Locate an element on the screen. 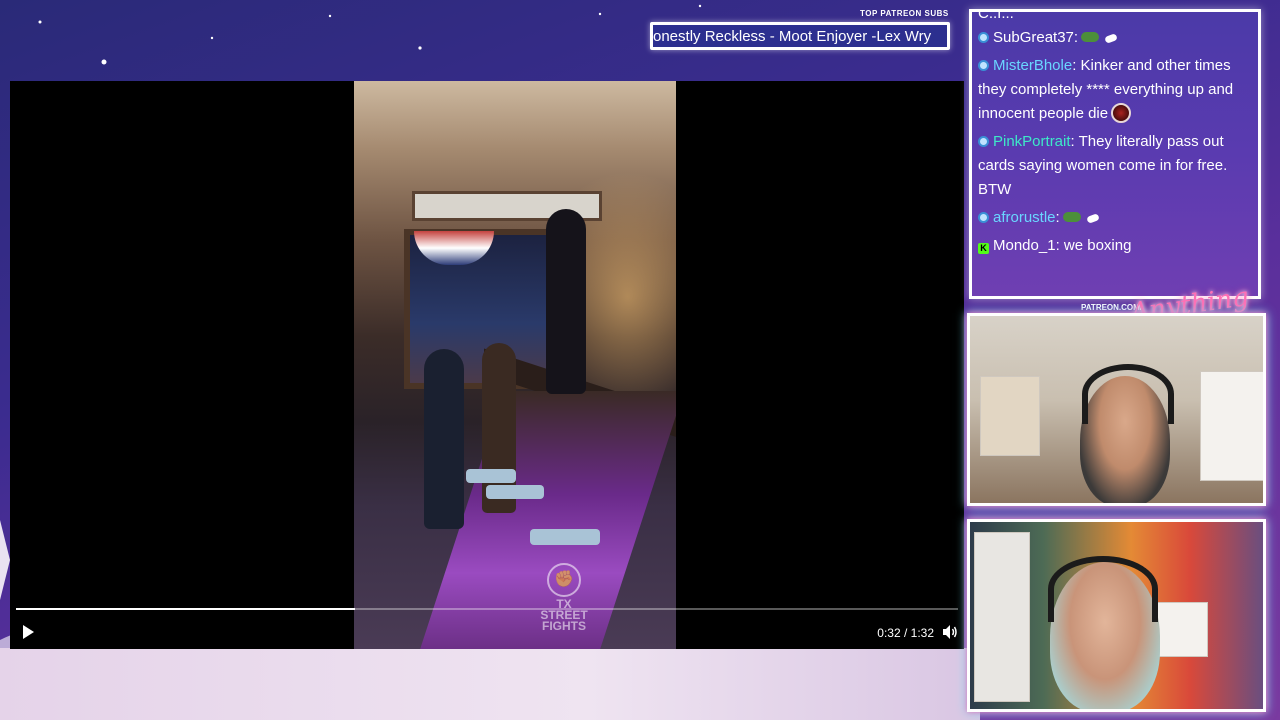  chat-message: SubGreat37: is located at coordinates (1115, 38).